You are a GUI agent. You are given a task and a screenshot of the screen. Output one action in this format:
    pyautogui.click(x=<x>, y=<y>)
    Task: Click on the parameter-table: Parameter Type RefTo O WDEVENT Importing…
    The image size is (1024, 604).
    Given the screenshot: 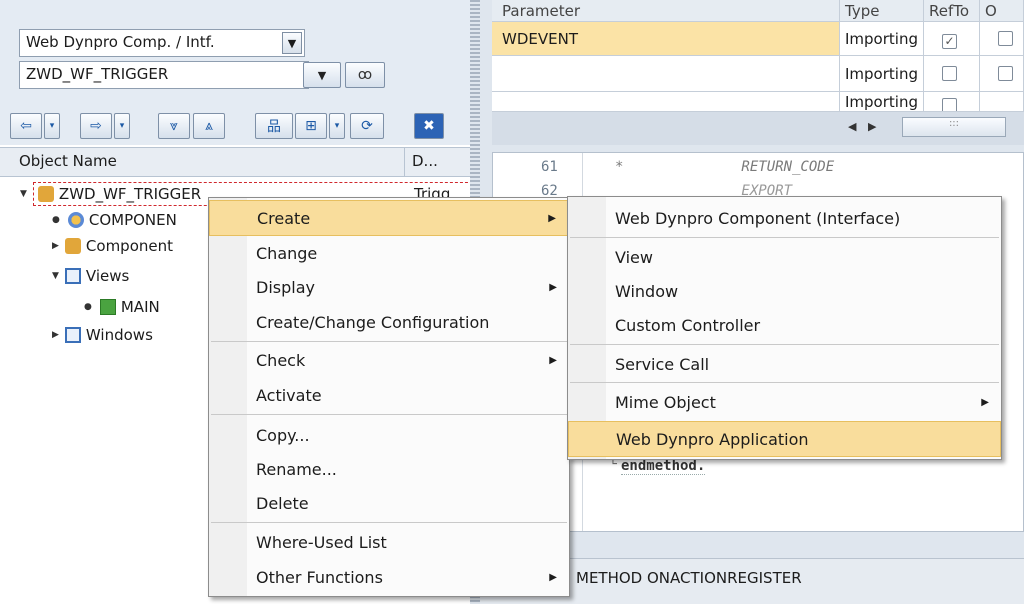 What is the action you would take?
    pyautogui.click(x=758, y=72)
    